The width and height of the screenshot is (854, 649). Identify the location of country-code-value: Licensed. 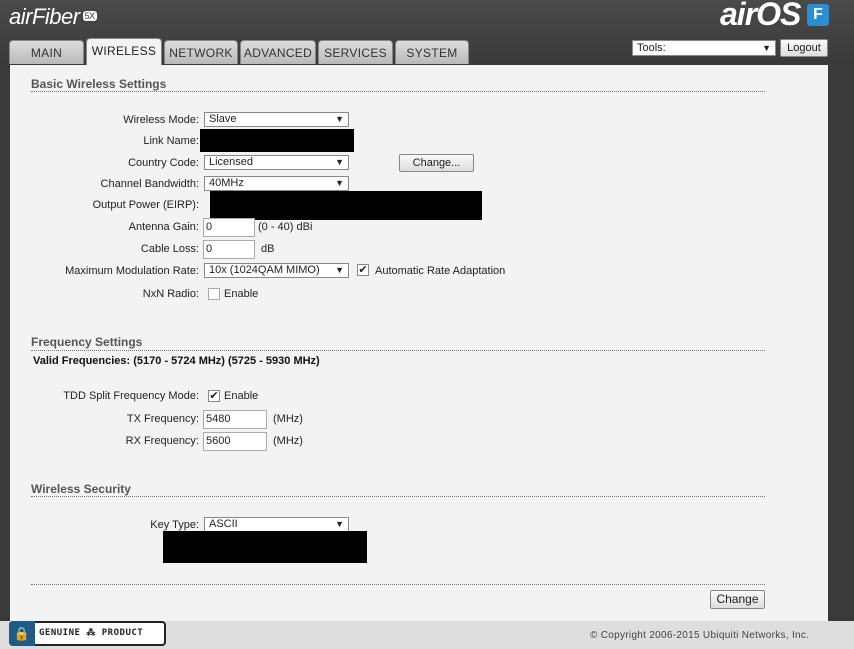
(231, 162).